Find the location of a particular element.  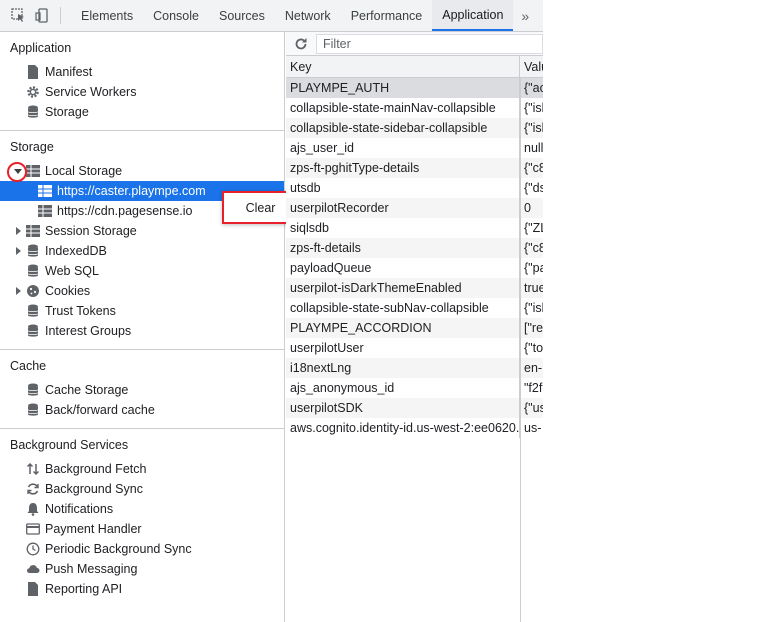

tab-application: Application is located at coordinates (473, 15).